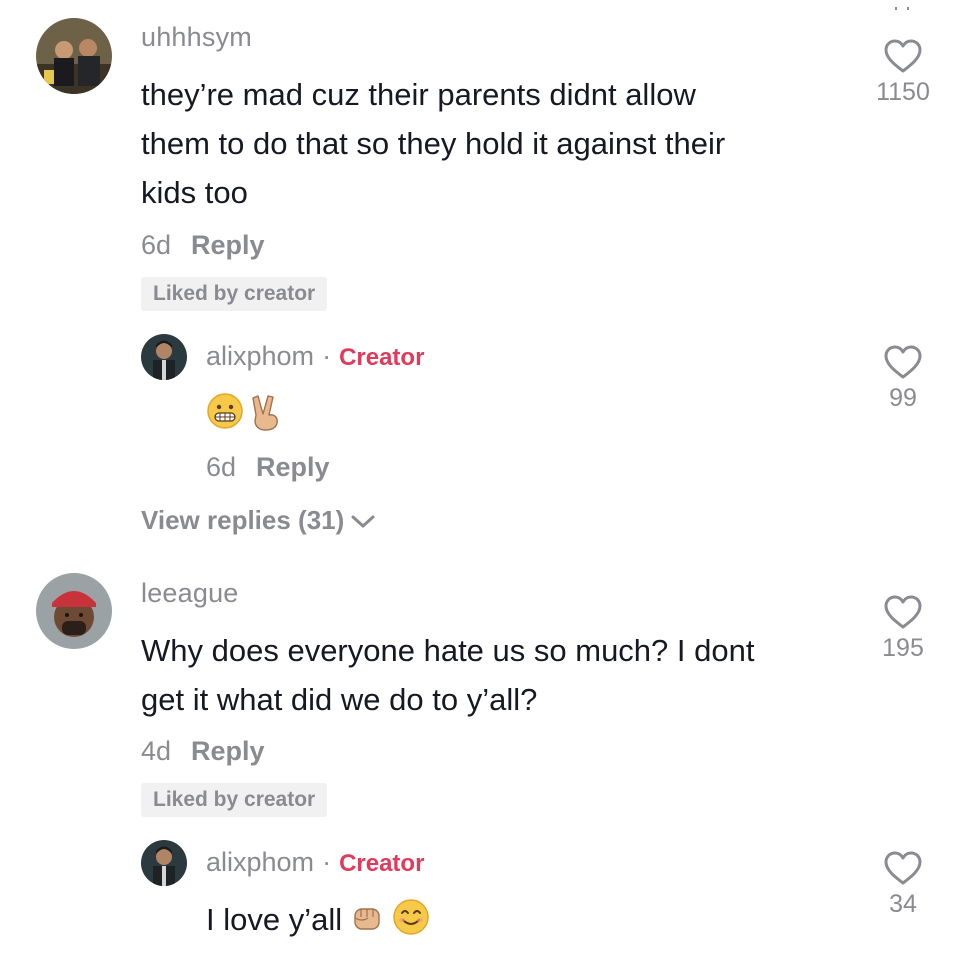 This screenshot has width=960, height=954. Describe the element at coordinates (903, 398) in the screenshot. I see `like-count: 99` at that location.